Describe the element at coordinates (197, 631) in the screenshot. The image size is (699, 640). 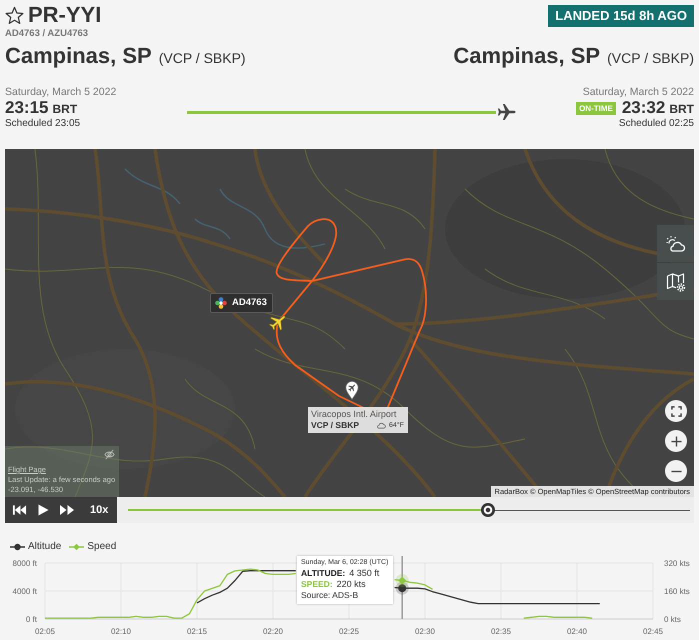
I see `x-axis-label: 02:15` at that location.